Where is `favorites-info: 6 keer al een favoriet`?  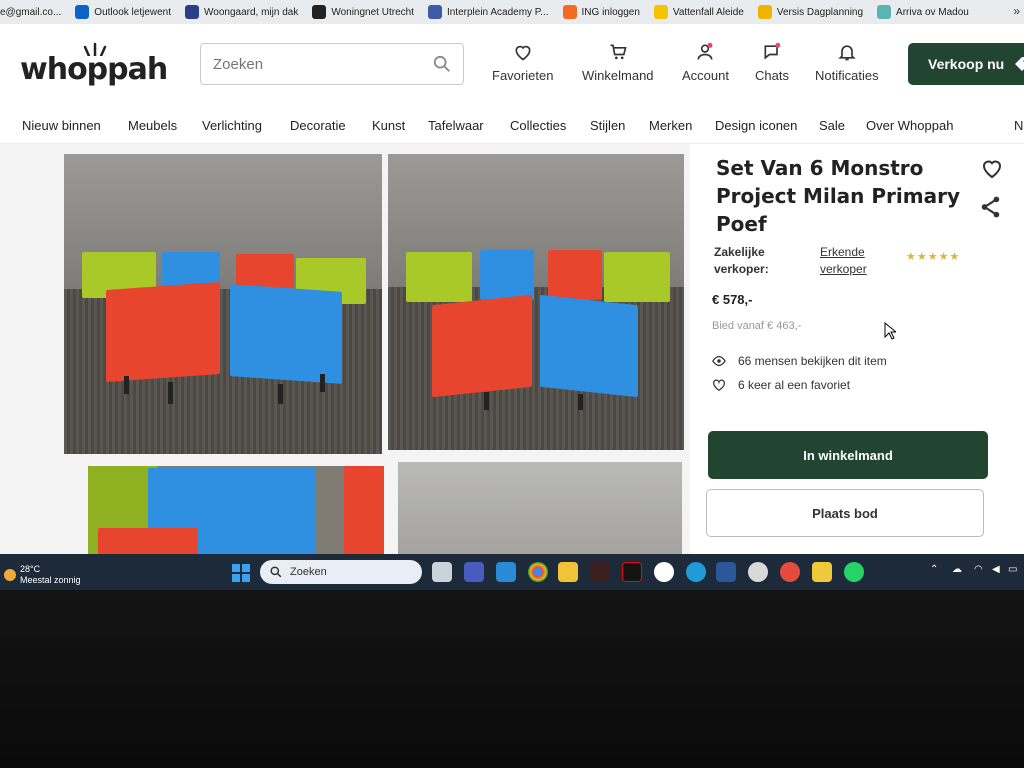
favorites-info: 6 keer al een favoriet is located at coordinates (781, 385).